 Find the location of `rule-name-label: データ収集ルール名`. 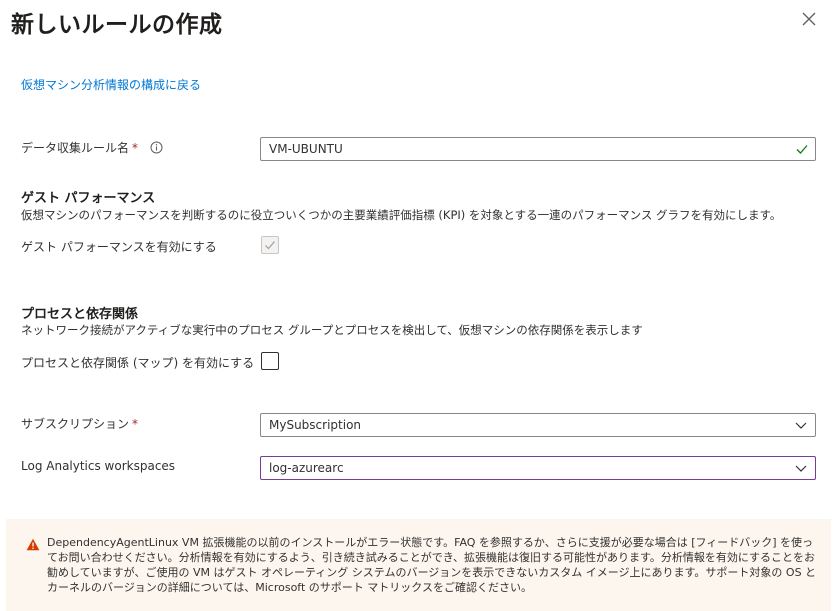

rule-name-label: データ収集ルール名 is located at coordinates (75, 148).